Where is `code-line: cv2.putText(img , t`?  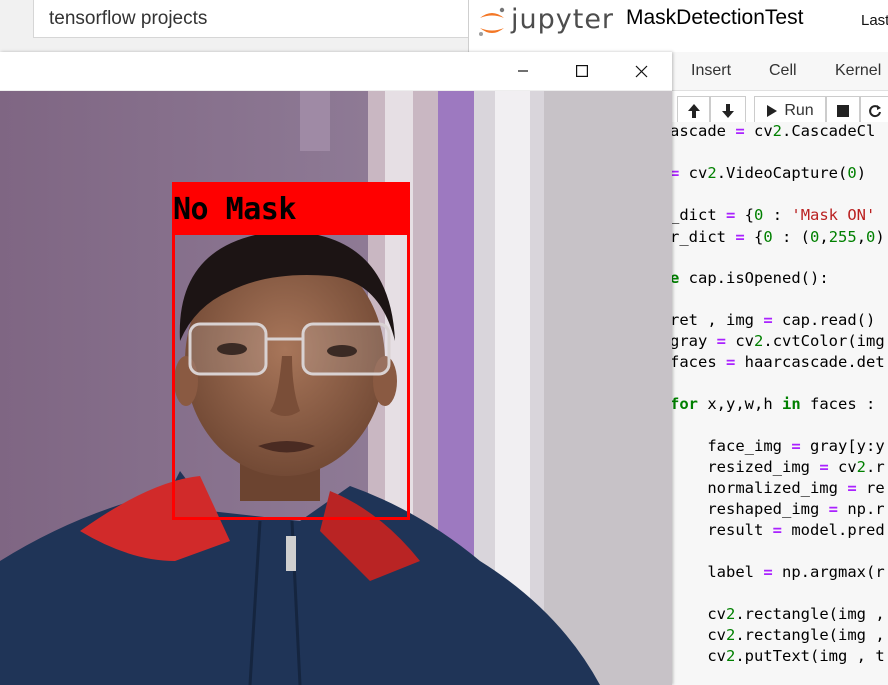
code-line: cv2.putText(img , t is located at coordinates (777, 656).